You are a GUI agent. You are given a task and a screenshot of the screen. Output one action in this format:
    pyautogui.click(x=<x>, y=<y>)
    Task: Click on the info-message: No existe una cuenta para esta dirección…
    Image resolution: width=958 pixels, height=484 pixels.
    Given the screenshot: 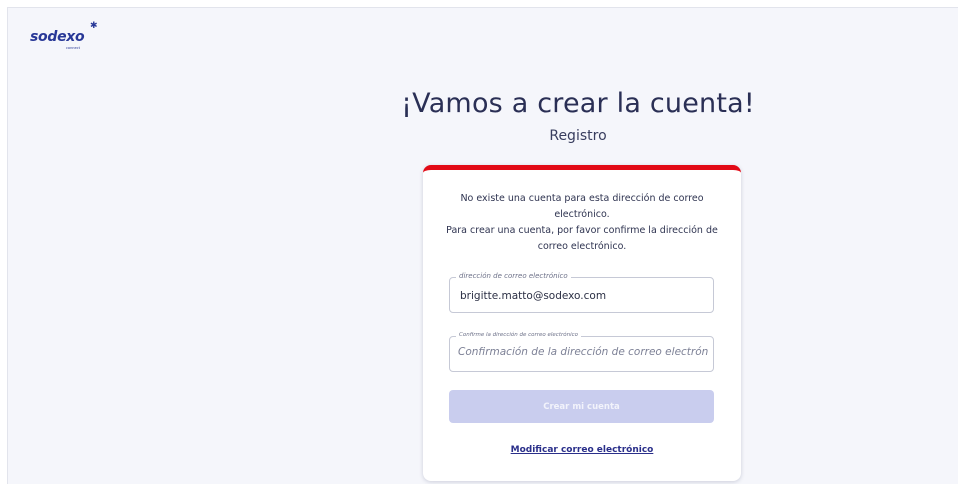 What is the action you would take?
    pyautogui.click(x=582, y=223)
    